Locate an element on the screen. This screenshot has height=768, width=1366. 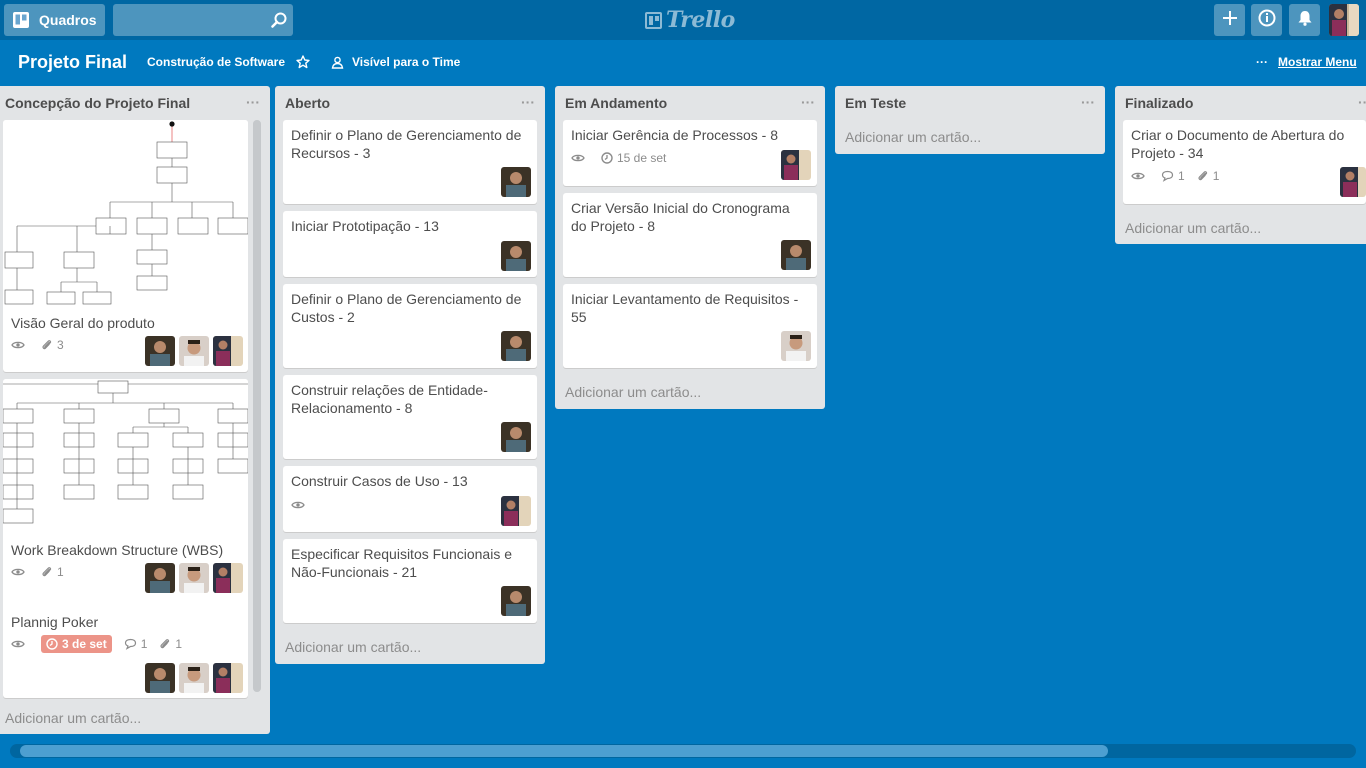
list-scrollbar-thumb is located at coordinates (257, 406).